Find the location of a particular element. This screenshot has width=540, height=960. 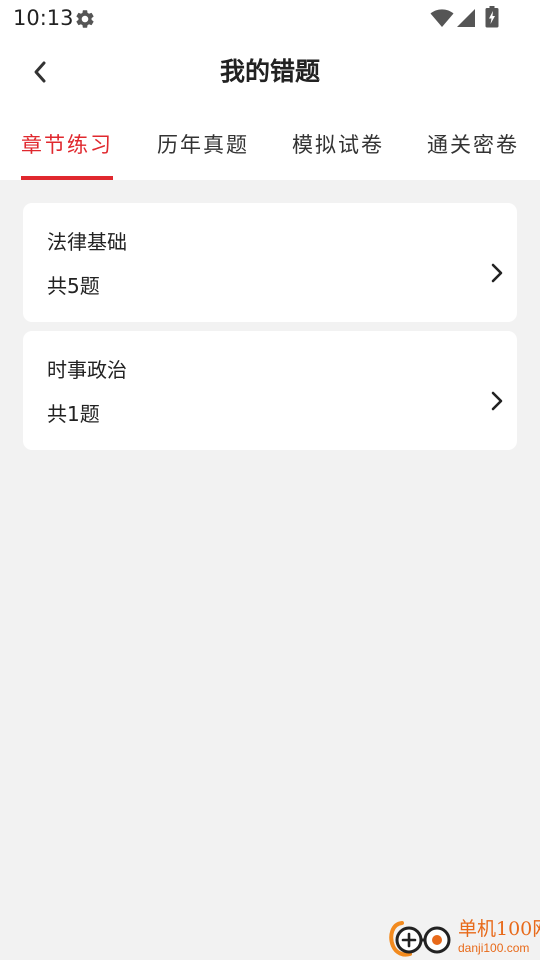

item-title: 法律基础 is located at coordinates (87, 242).